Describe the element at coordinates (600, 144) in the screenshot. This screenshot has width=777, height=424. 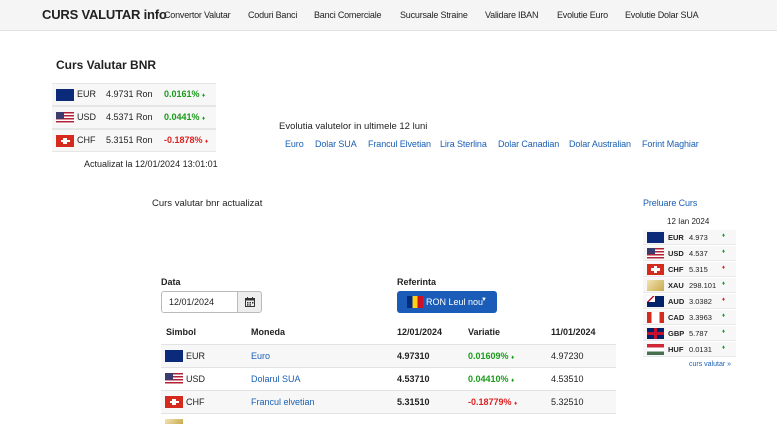
I see `evolution-link-dolar-australian: Dolar Australian` at that location.